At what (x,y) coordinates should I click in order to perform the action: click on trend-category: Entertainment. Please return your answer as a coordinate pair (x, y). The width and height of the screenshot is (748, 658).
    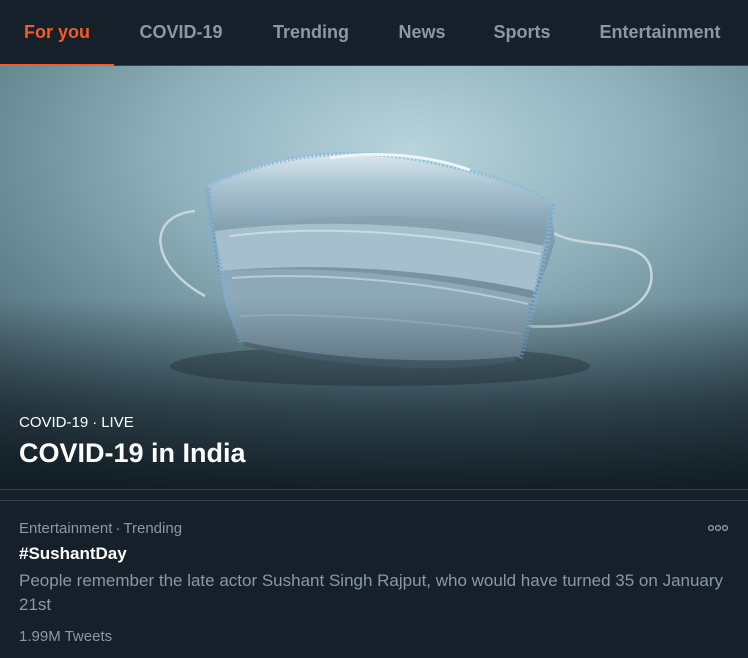
    Looking at the image, I should click on (66, 528).